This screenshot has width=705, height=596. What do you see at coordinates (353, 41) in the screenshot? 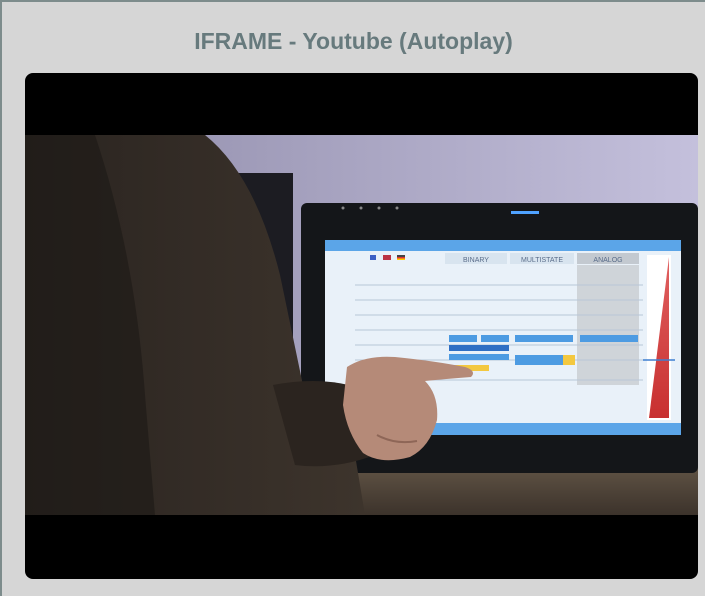
I see `widget-title: IFRAME - Youtube (Autoplay)` at bounding box center [353, 41].